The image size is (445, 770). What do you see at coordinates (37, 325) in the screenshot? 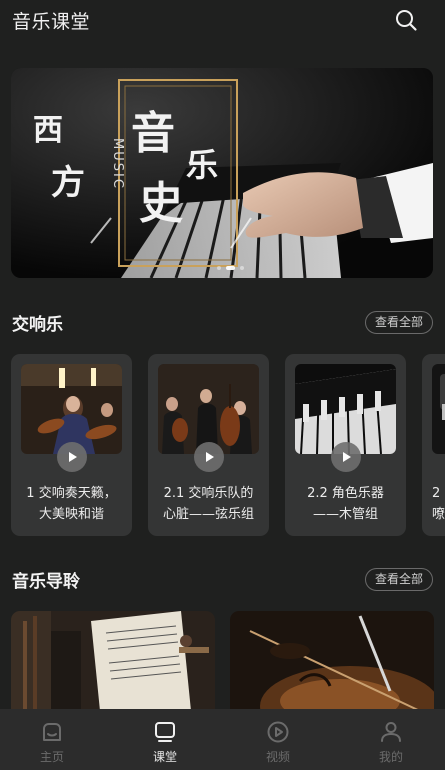
I see `section-title: 交响乐` at bounding box center [37, 325].